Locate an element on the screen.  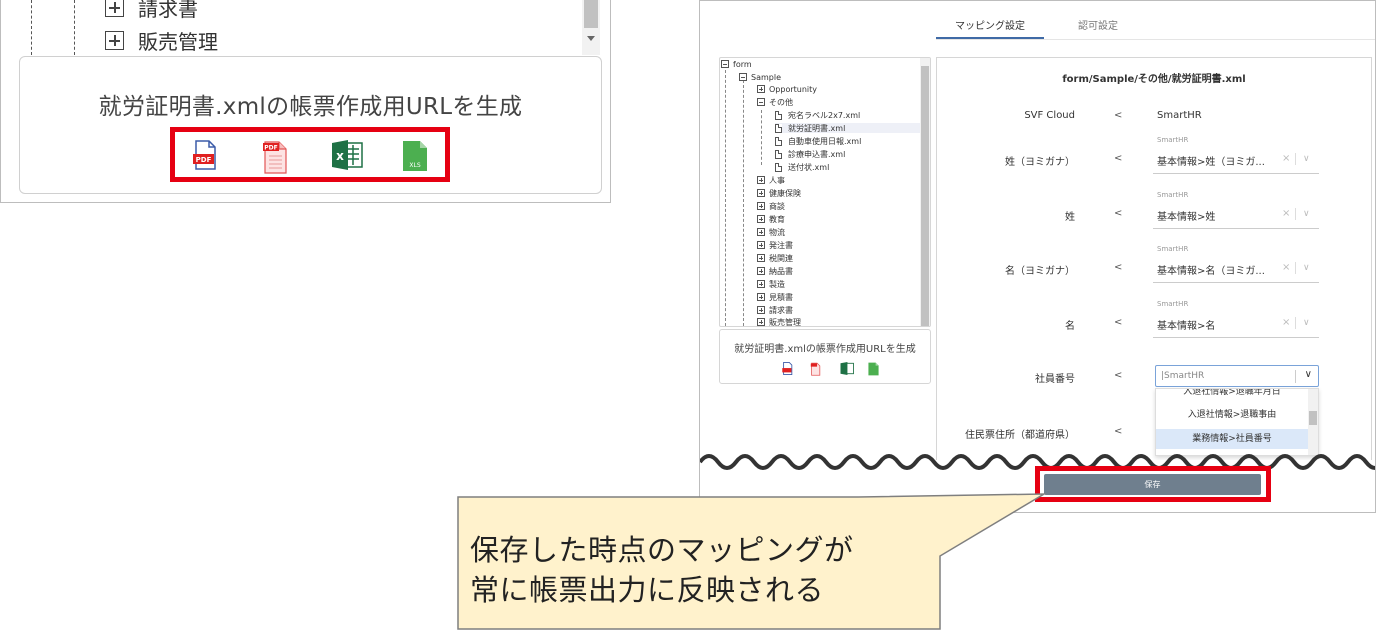
dropdown-scrollbar is located at coordinates (1313, 422).